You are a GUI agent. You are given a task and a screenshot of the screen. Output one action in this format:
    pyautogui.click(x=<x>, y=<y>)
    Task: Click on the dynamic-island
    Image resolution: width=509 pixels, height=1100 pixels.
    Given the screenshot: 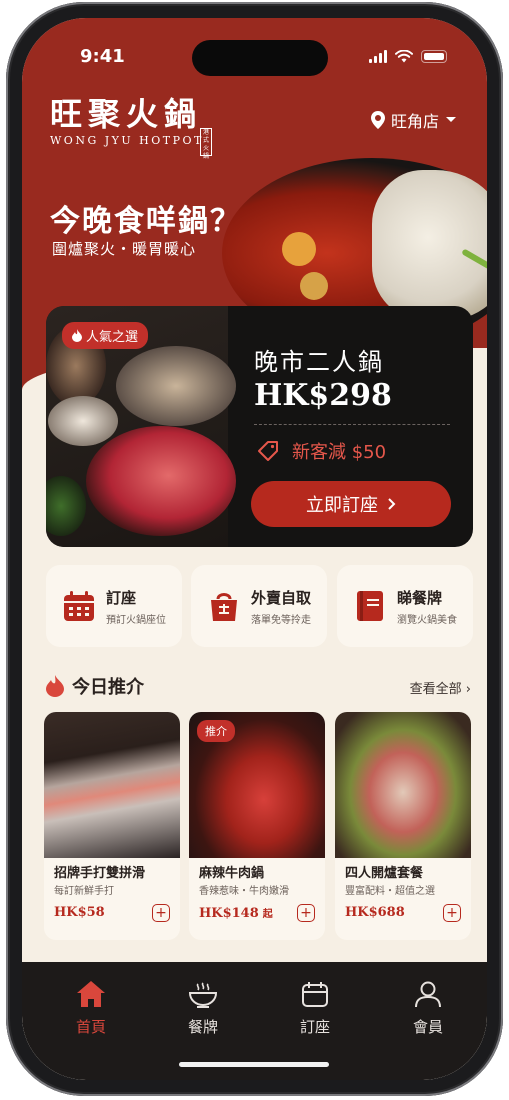 What is the action you would take?
    pyautogui.click(x=260, y=58)
    